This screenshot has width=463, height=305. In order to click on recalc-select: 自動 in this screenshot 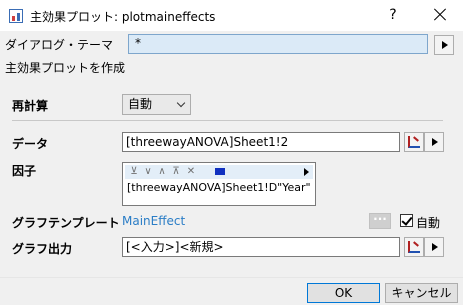, I will do `click(156, 104)`.